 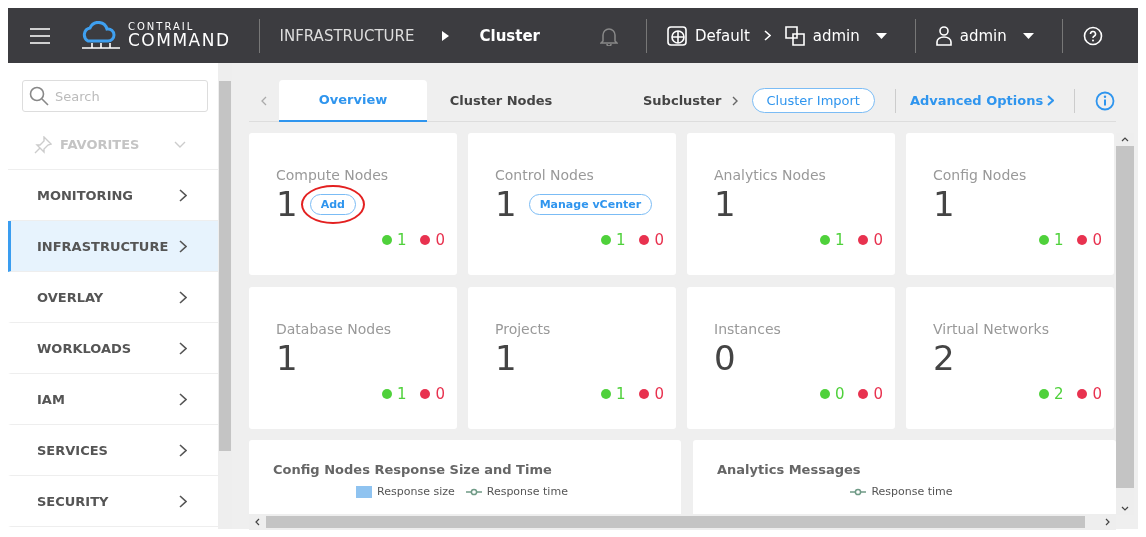 What do you see at coordinates (162, 27) in the screenshot?
I see `brand-subtitle: CONTRAIL` at bounding box center [162, 27].